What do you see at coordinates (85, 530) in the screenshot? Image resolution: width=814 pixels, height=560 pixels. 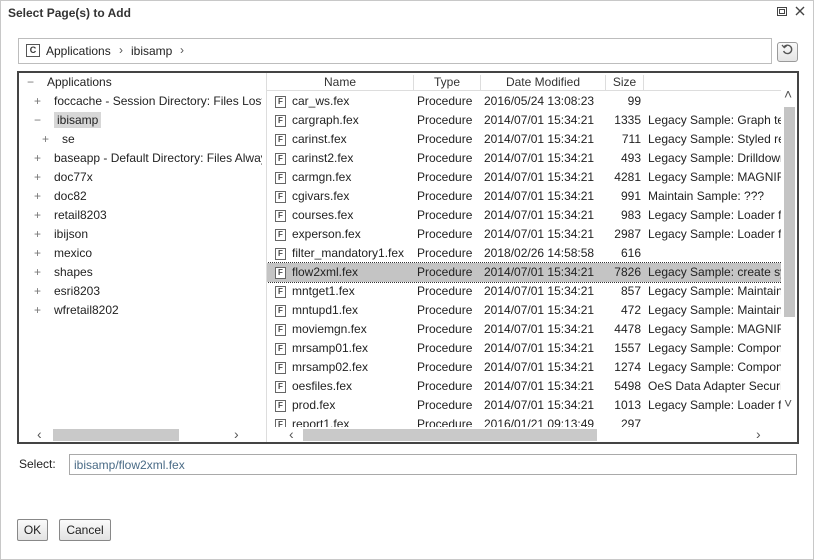 I see `cancel-button: Cancel` at bounding box center [85, 530].